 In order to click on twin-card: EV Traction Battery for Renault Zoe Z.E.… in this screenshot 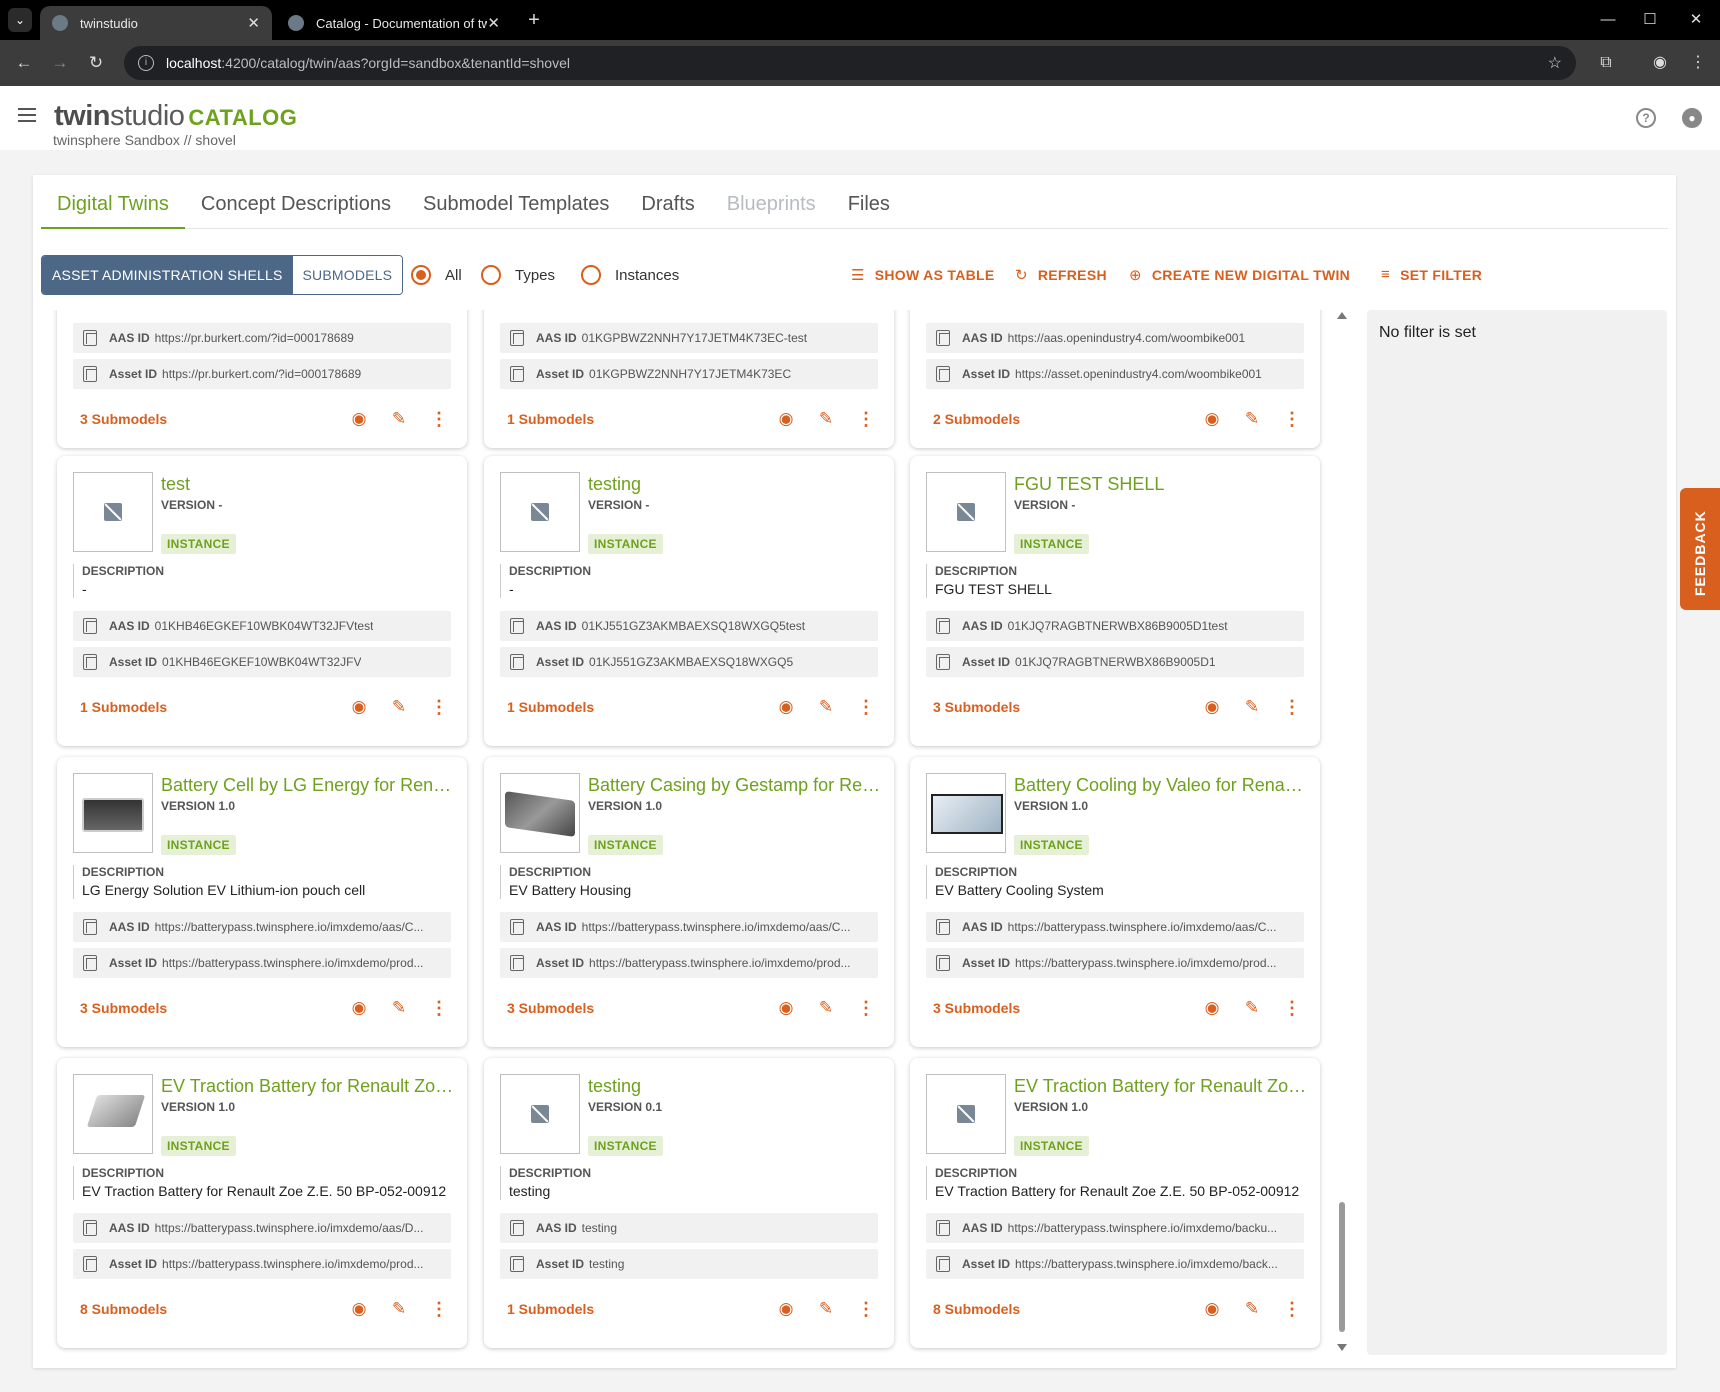, I will do `click(262, 1203)`.